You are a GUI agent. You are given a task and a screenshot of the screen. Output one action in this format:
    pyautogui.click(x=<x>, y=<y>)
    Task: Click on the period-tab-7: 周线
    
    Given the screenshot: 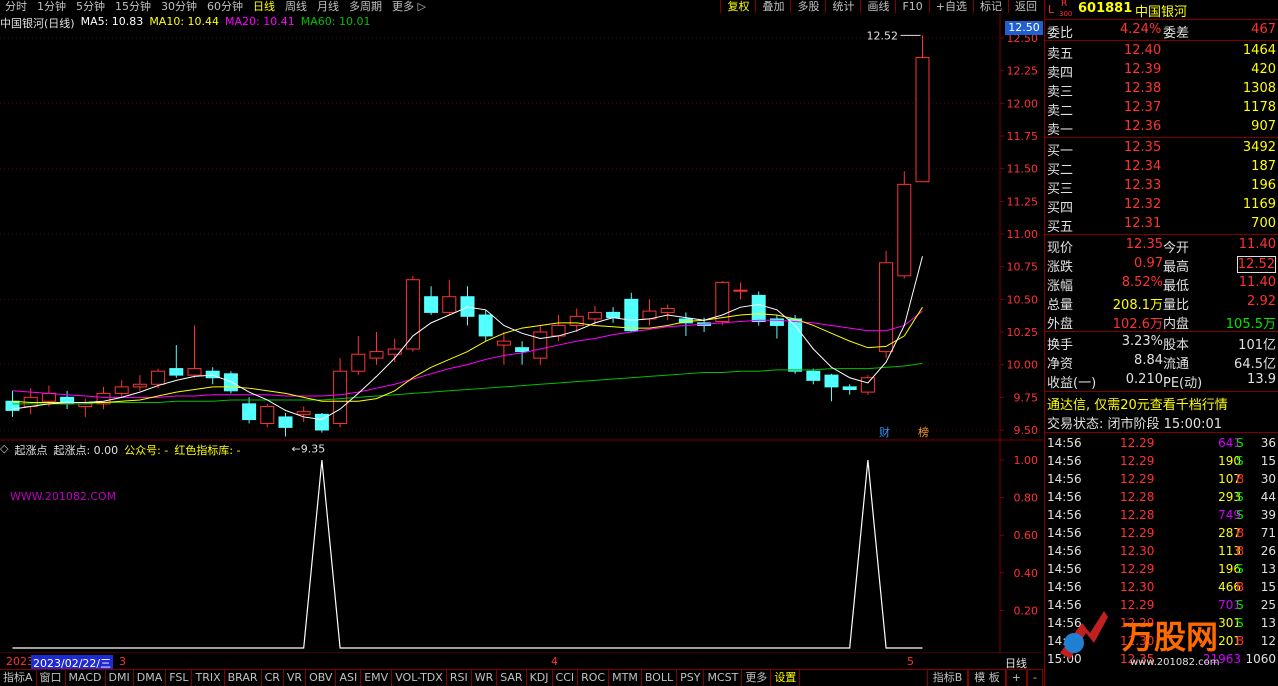 What is the action you would take?
    pyautogui.click(x=296, y=6)
    